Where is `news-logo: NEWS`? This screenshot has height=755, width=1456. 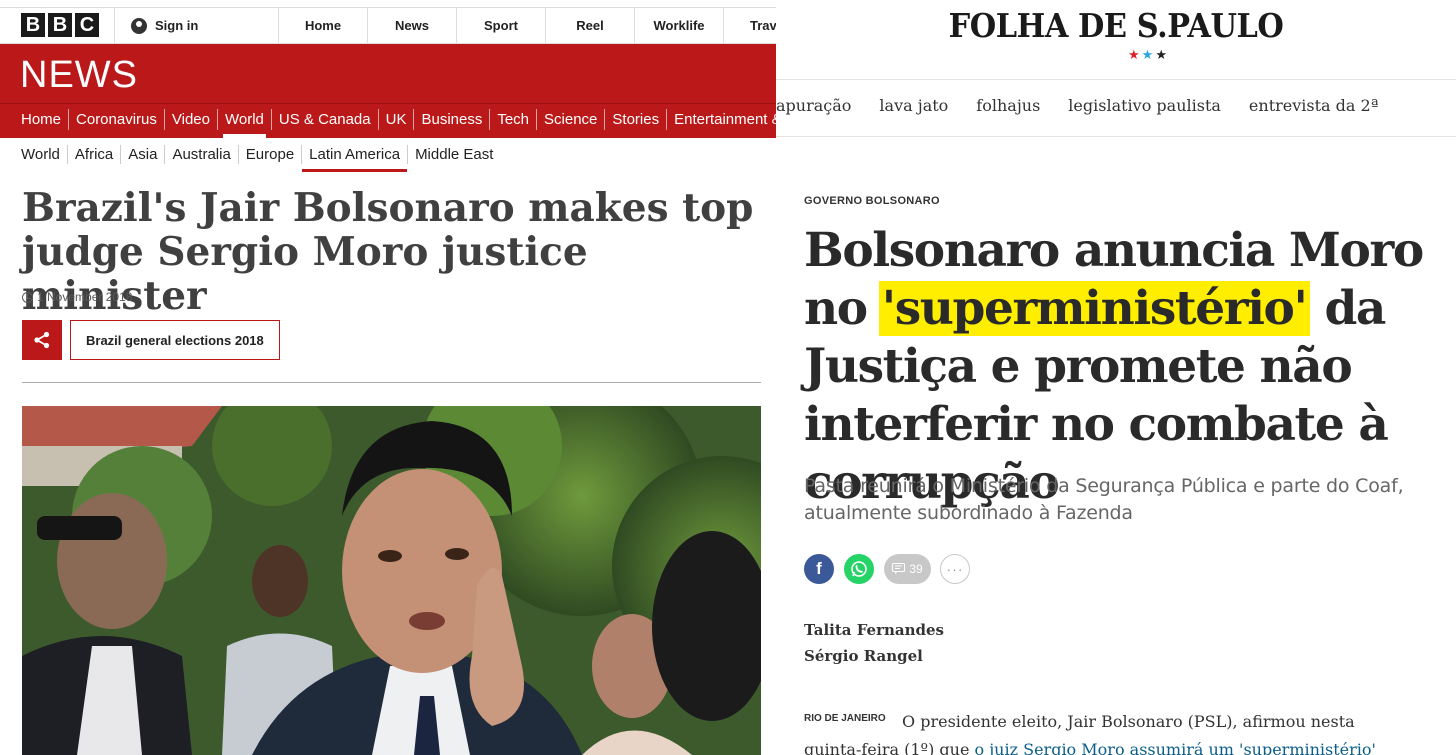 news-logo: NEWS is located at coordinates (79, 75).